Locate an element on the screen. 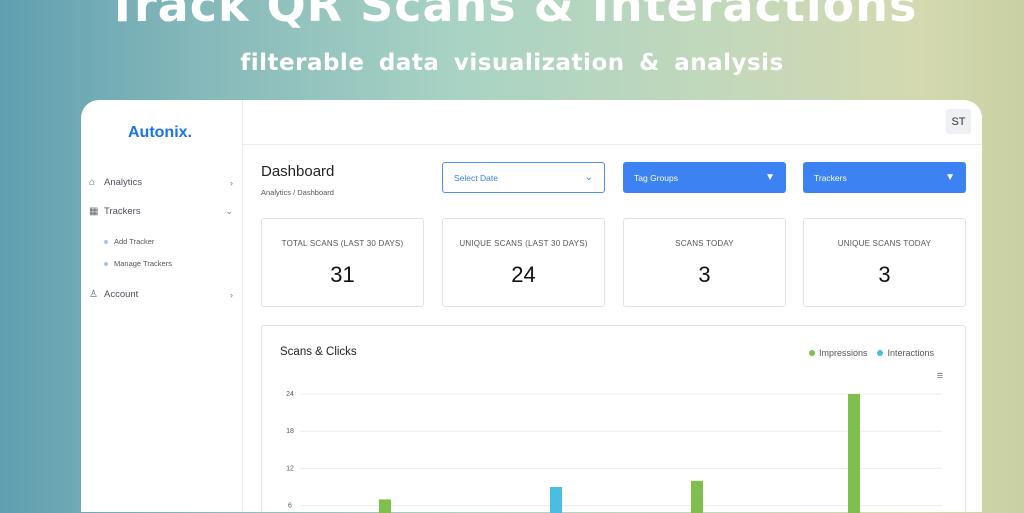  stat-label: UNIQUE SCANS (LAST 30 DAYS) is located at coordinates (523, 243).